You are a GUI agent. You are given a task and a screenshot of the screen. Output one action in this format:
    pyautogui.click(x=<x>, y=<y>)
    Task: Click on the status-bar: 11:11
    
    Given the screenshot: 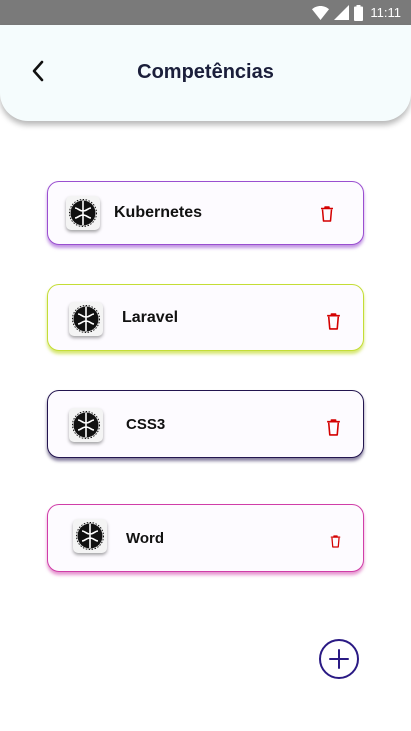 What is the action you would take?
    pyautogui.click(x=205, y=12)
    